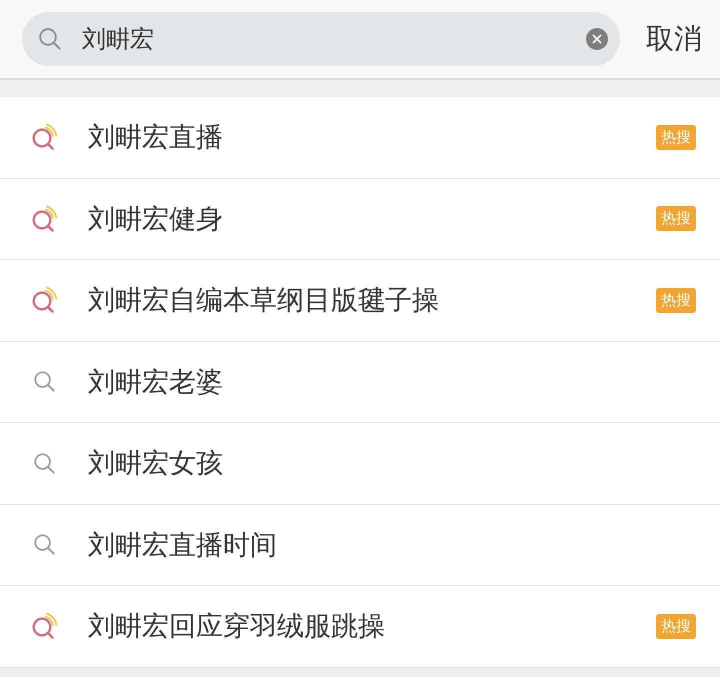 This screenshot has width=720, height=677. Describe the element at coordinates (360, 382) in the screenshot. I see `suggestion-item: 刘畊宏老婆` at that location.